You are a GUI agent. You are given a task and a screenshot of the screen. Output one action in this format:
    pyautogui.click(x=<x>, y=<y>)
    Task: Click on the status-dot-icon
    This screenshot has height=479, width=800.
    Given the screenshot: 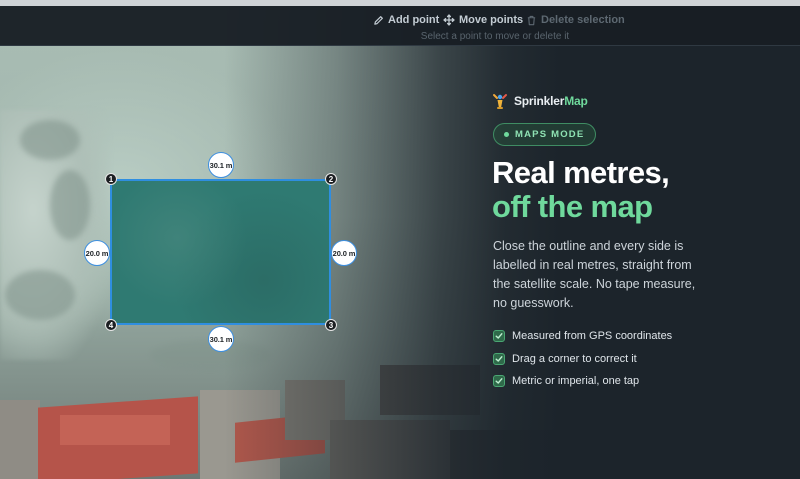 What is the action you would take?
    pyautogui.click(x=506, y=134)
    